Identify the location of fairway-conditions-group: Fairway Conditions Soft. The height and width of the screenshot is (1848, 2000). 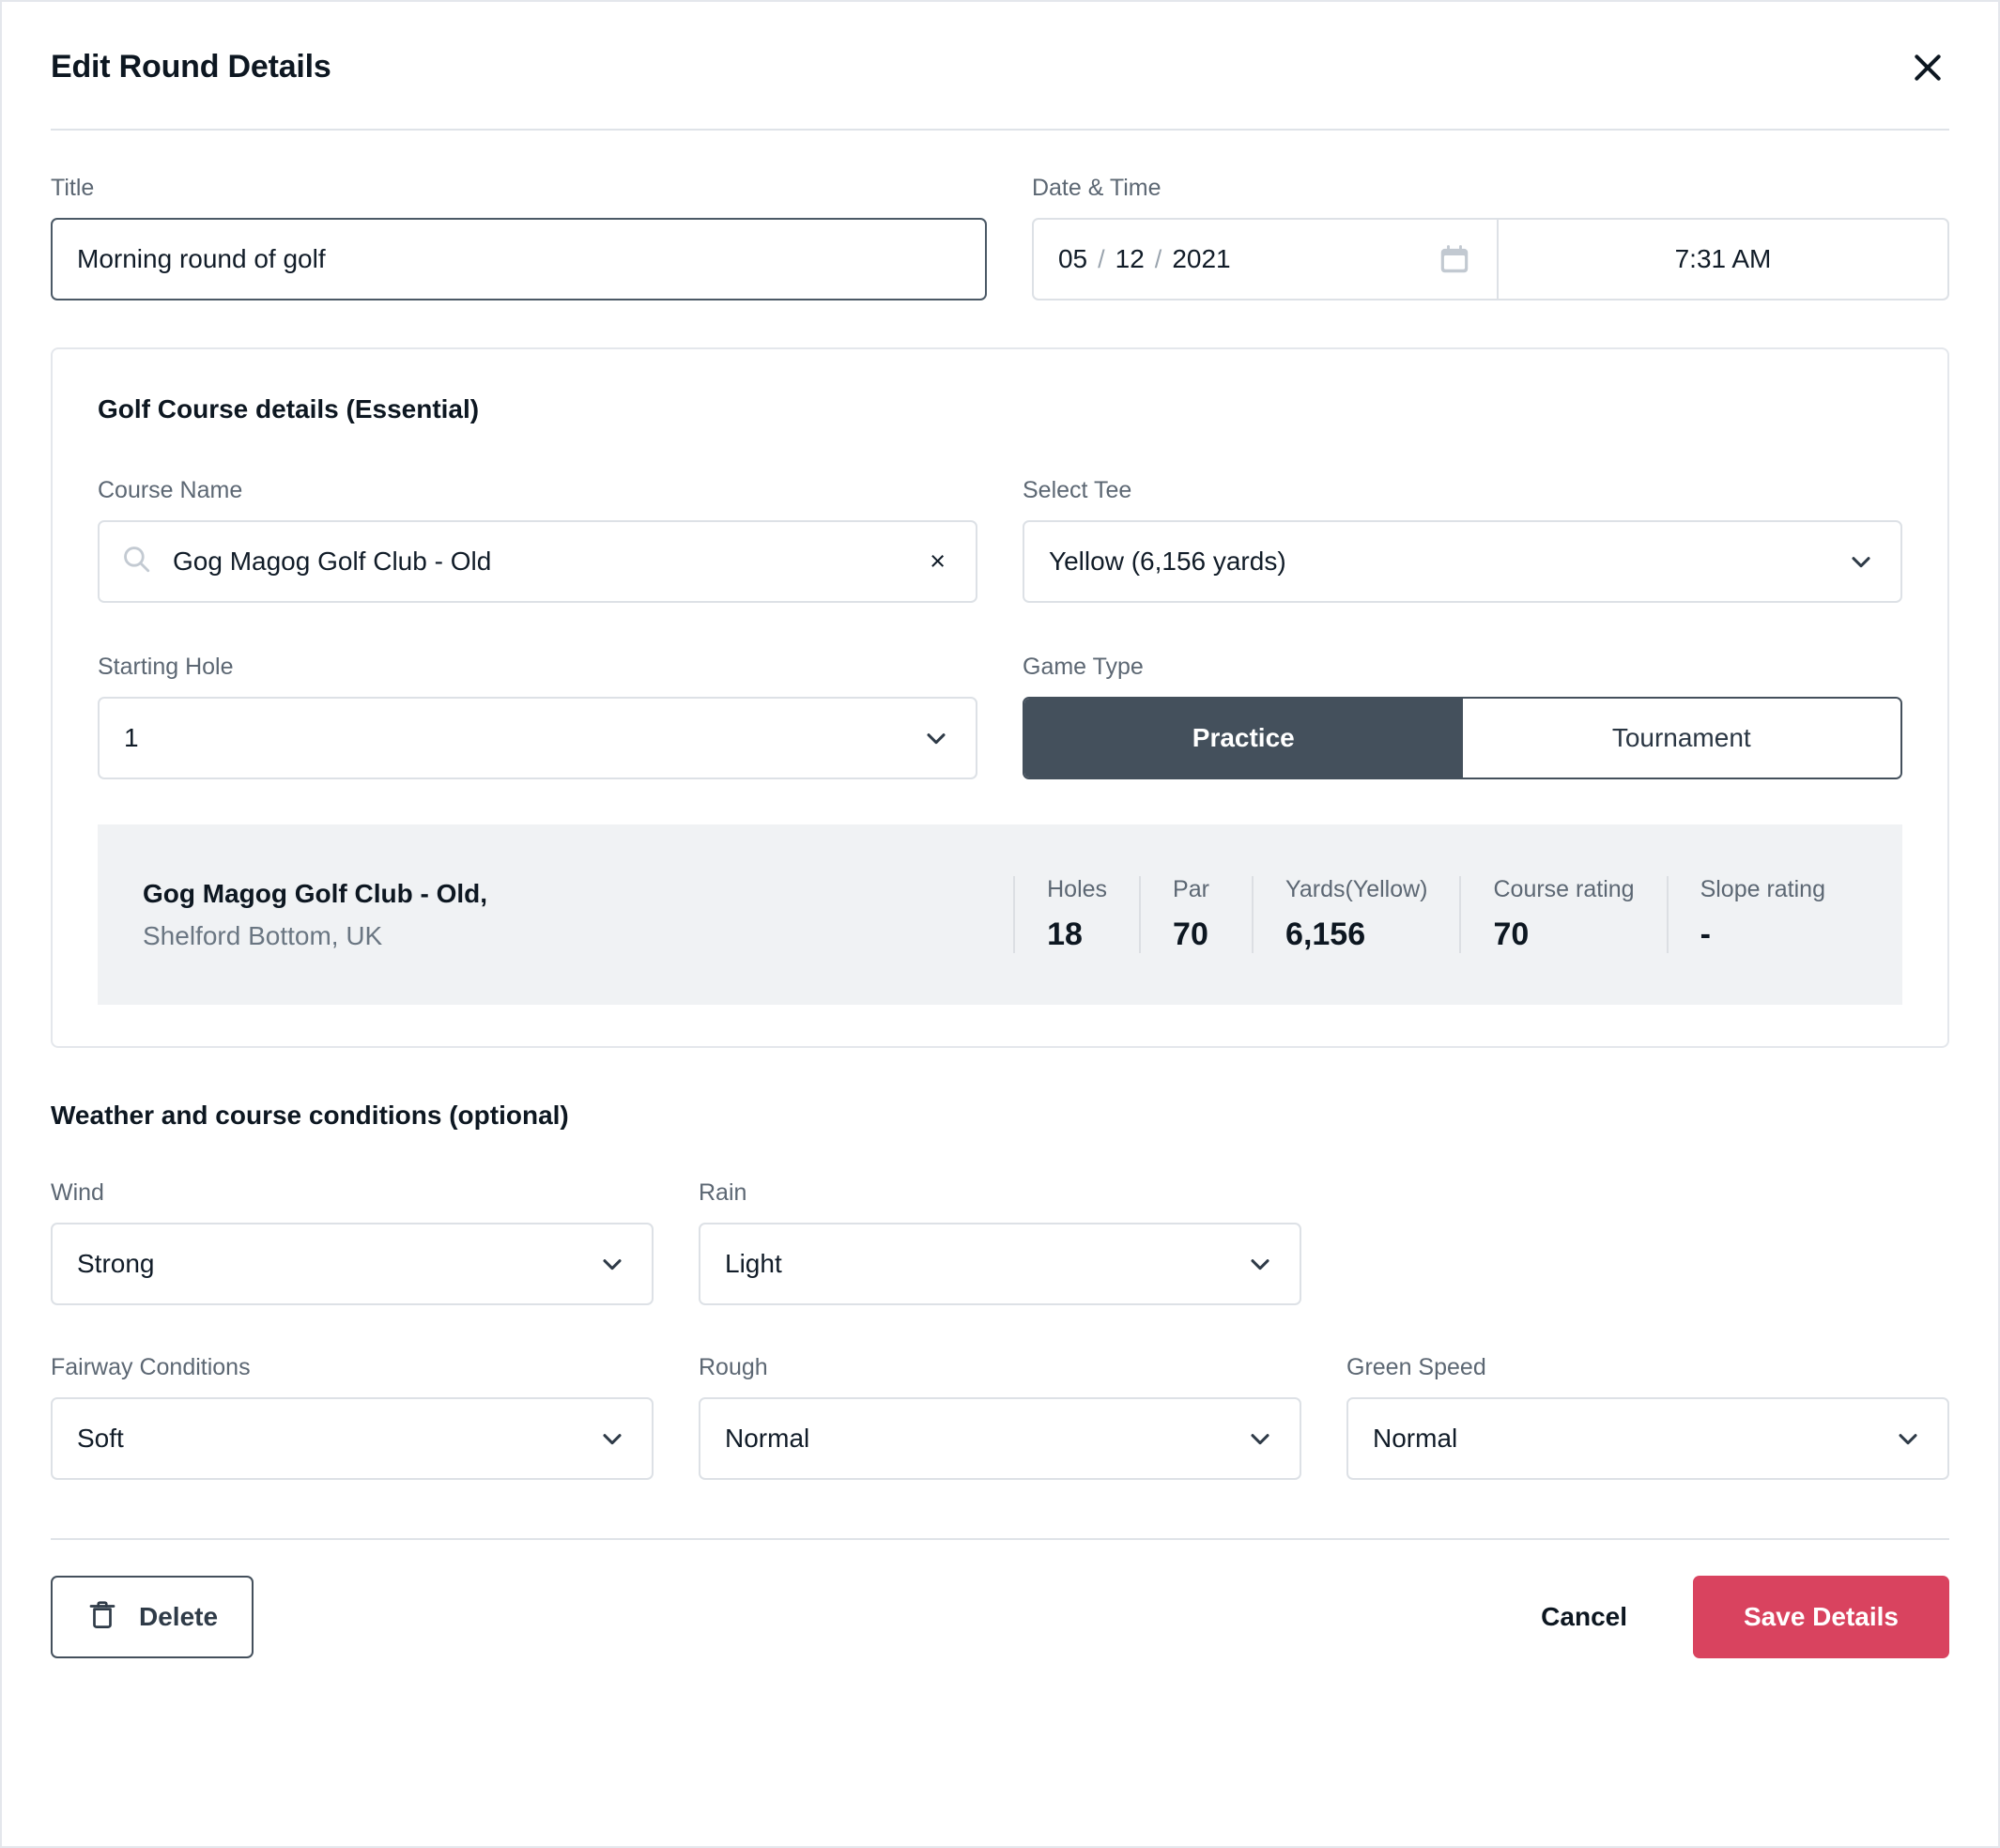
(352, 1417).